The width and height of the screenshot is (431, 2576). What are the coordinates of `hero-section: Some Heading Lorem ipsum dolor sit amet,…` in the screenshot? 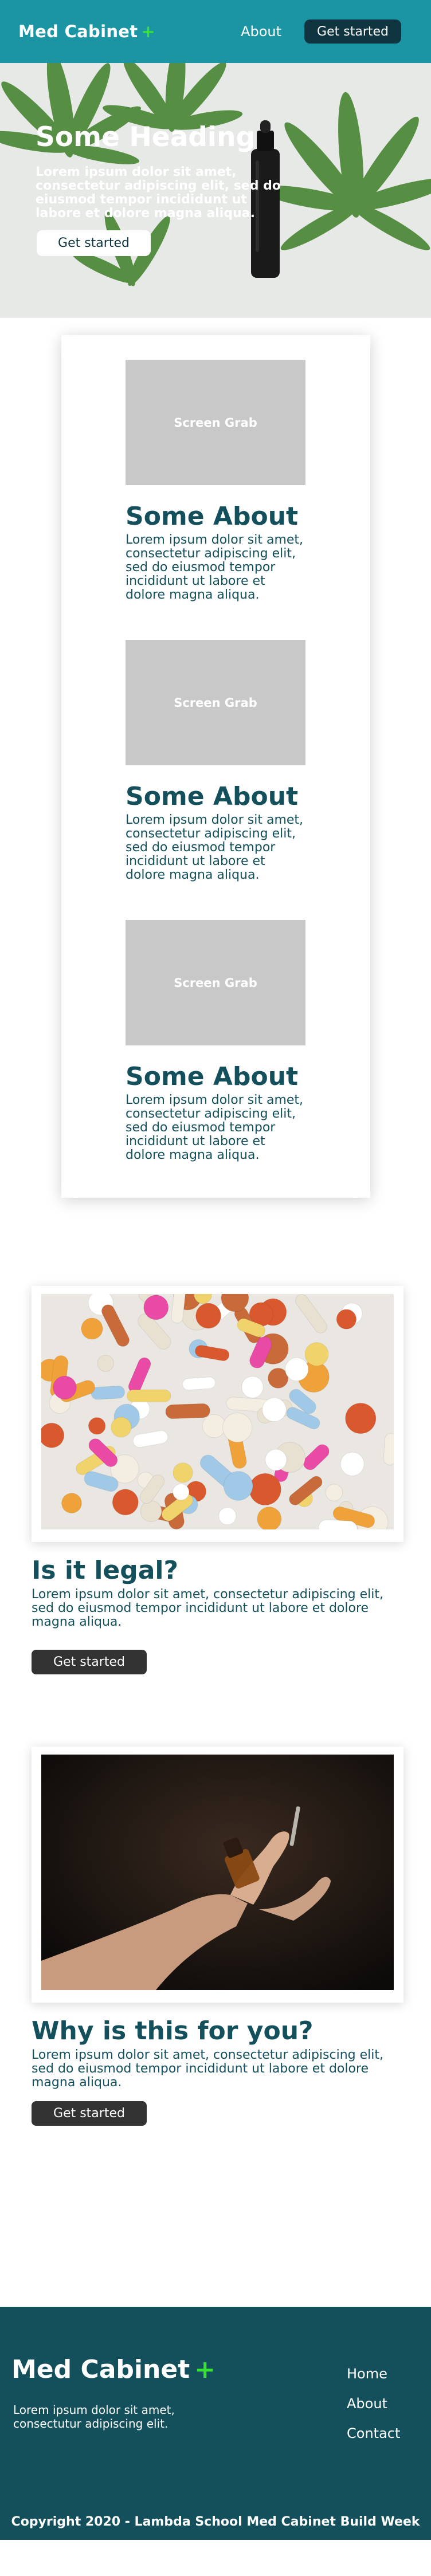 It's located at (215, 190).